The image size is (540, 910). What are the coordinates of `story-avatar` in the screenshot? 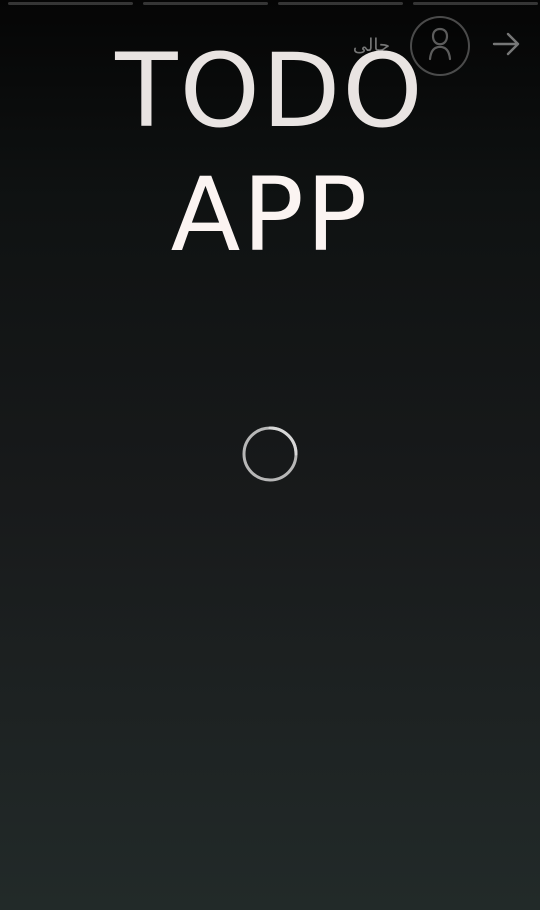 It's located at (440, 46).